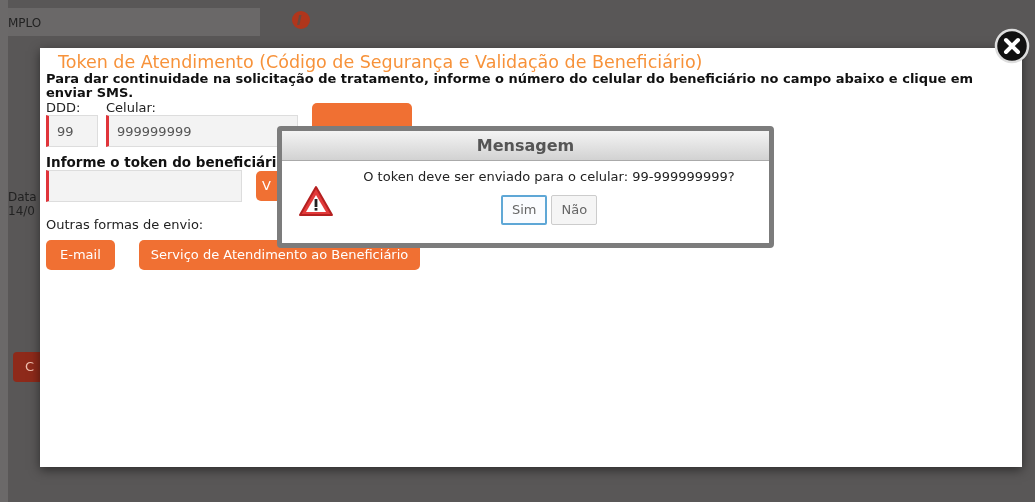  What do you see at coordinates (510, 86) in the screenshot?
I see `instruction-text: Para dar continuidade na solicitação de tratamento, informe o número do celular do beneficiário no campo abaixo e clique em enviar SMS.` at bounding box center [510, 86].